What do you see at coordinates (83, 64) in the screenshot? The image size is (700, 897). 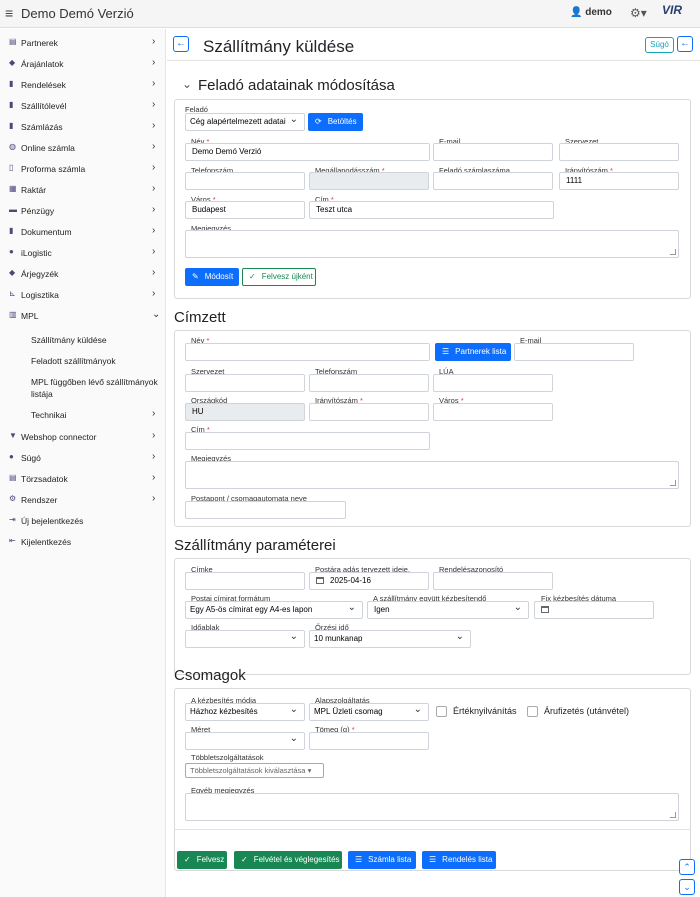 I see `sidebar-item-arajanlatok: ◆ Árajánlatok ›` at bounding box center [83, 64].